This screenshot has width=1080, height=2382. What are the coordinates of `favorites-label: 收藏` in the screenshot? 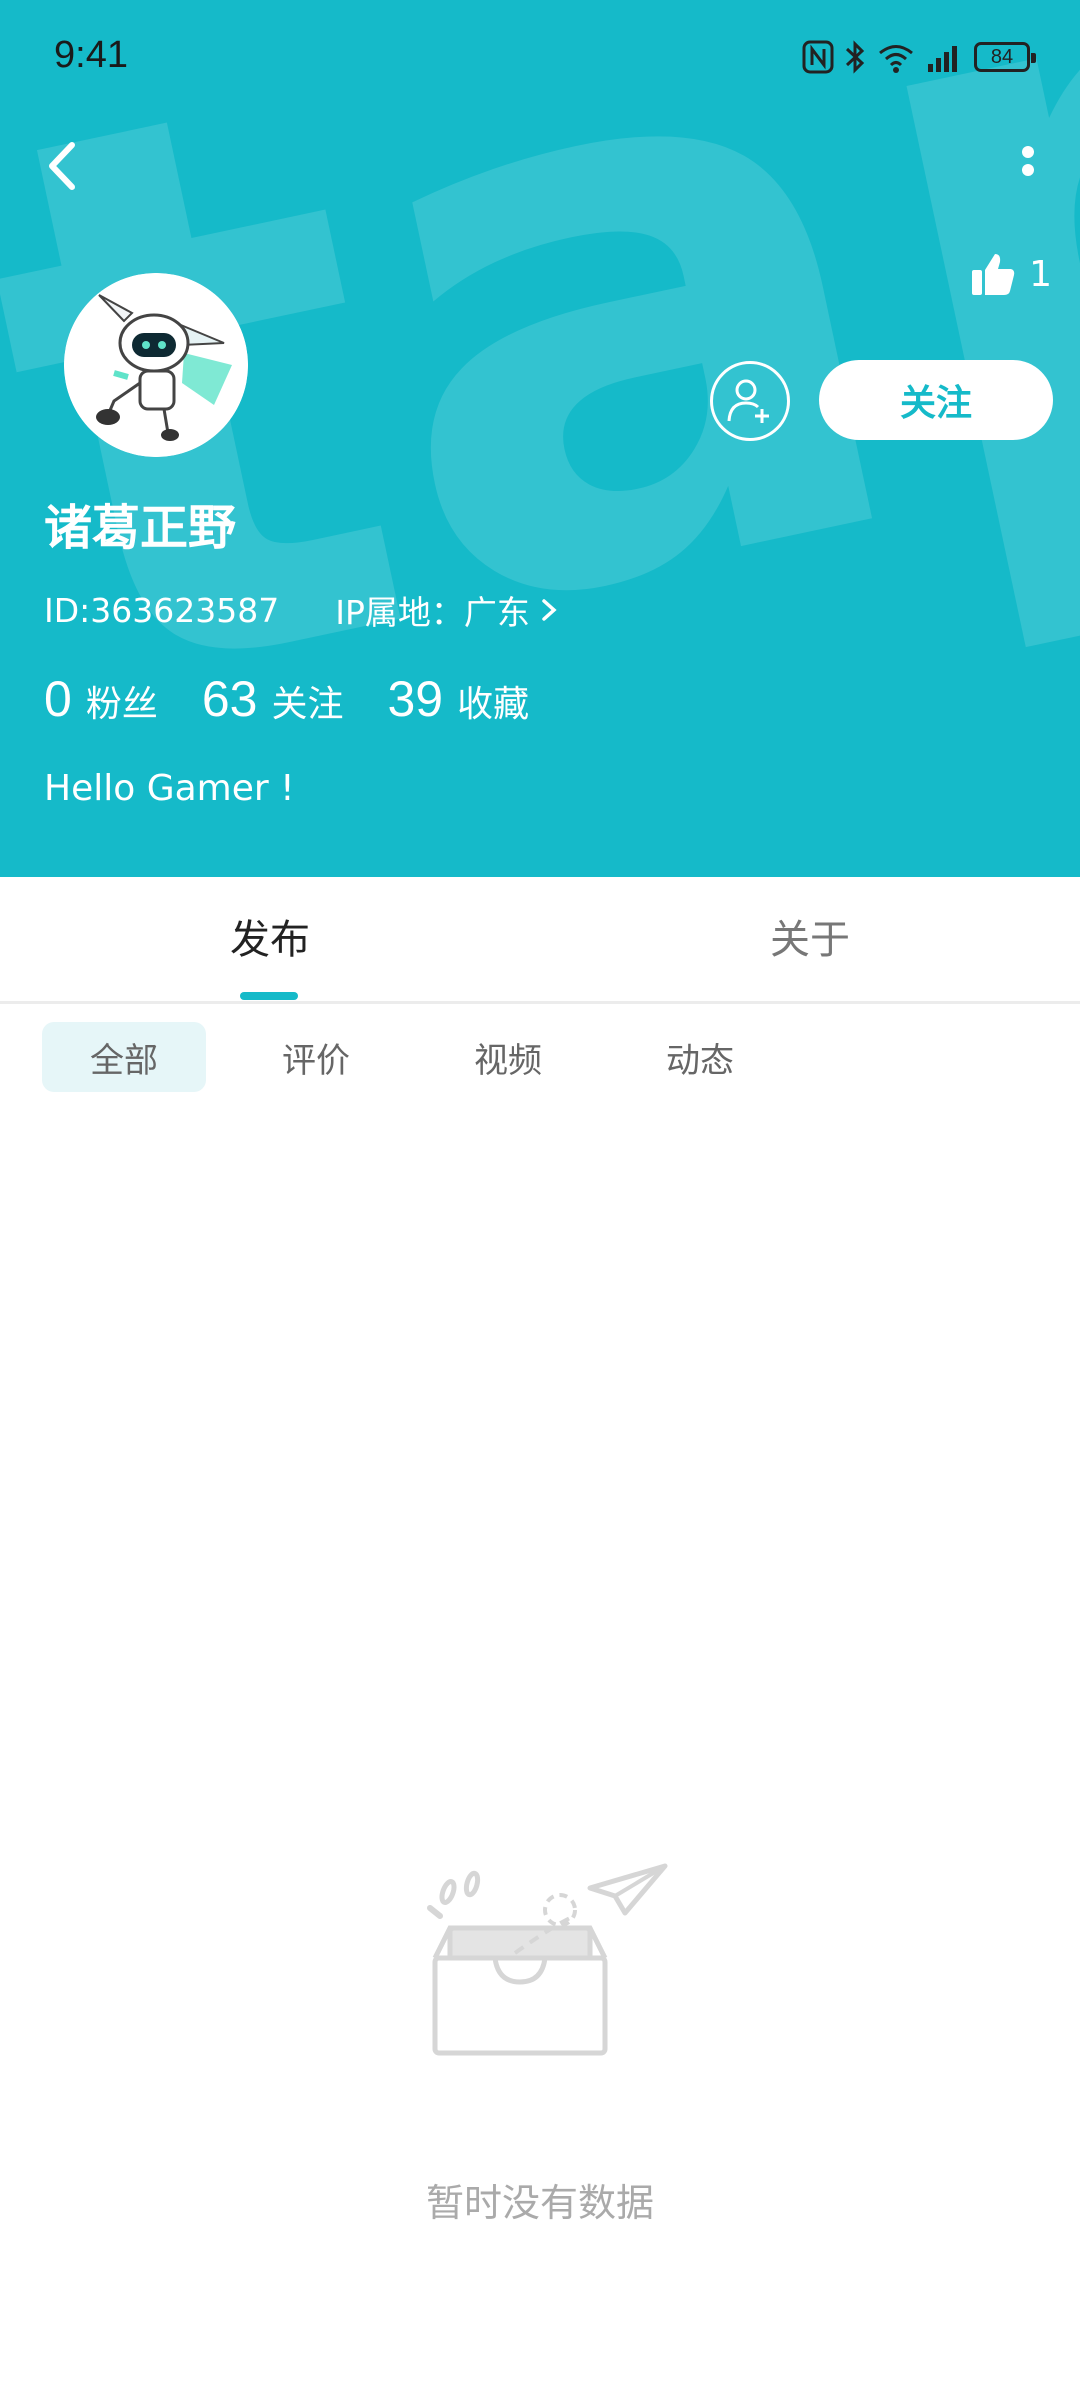 It's located at (493, 701).